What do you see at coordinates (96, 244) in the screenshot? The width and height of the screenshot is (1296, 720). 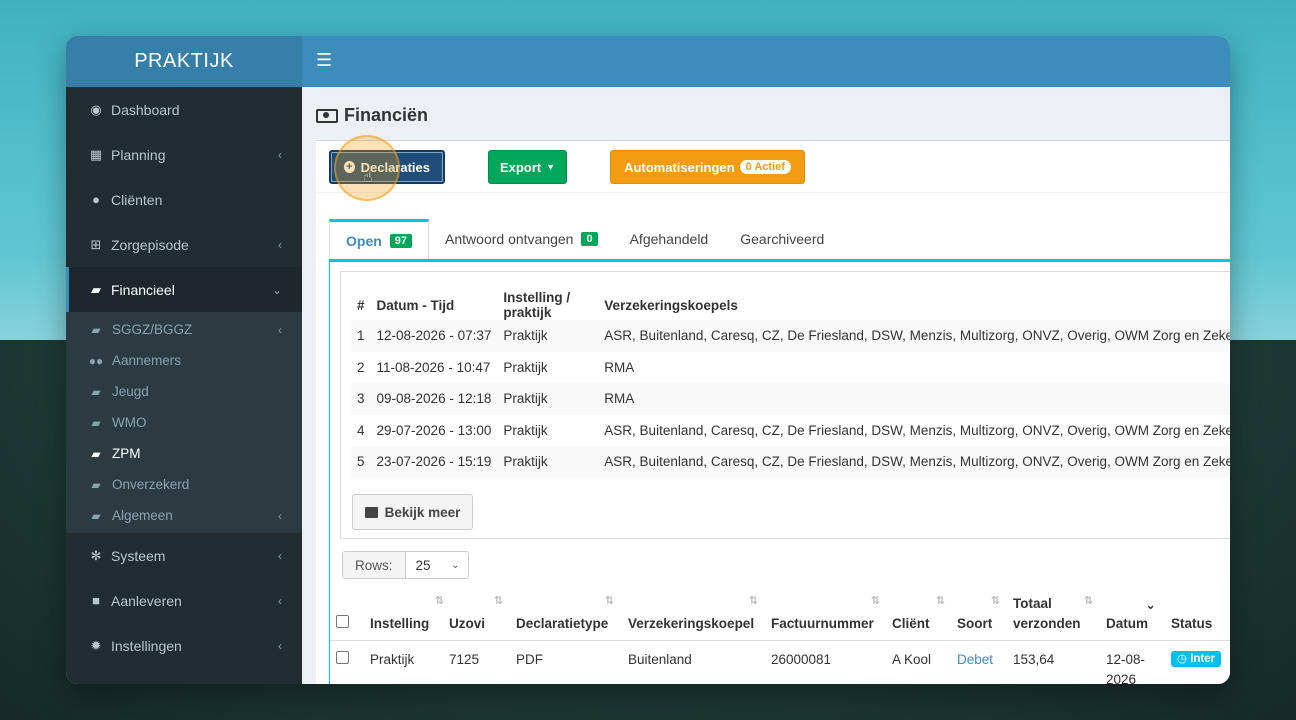 I see `medkit-icon: ⊞` at bounding box center [96, 244].